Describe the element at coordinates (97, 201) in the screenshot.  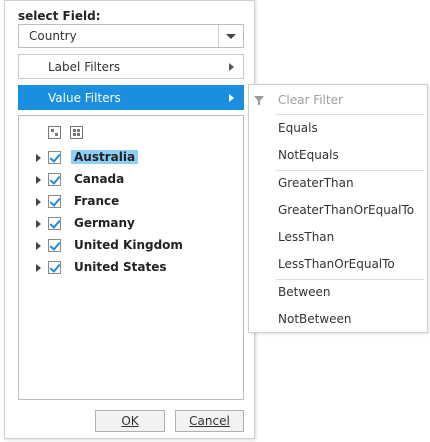
I see `tree-item-label: France` at that location.